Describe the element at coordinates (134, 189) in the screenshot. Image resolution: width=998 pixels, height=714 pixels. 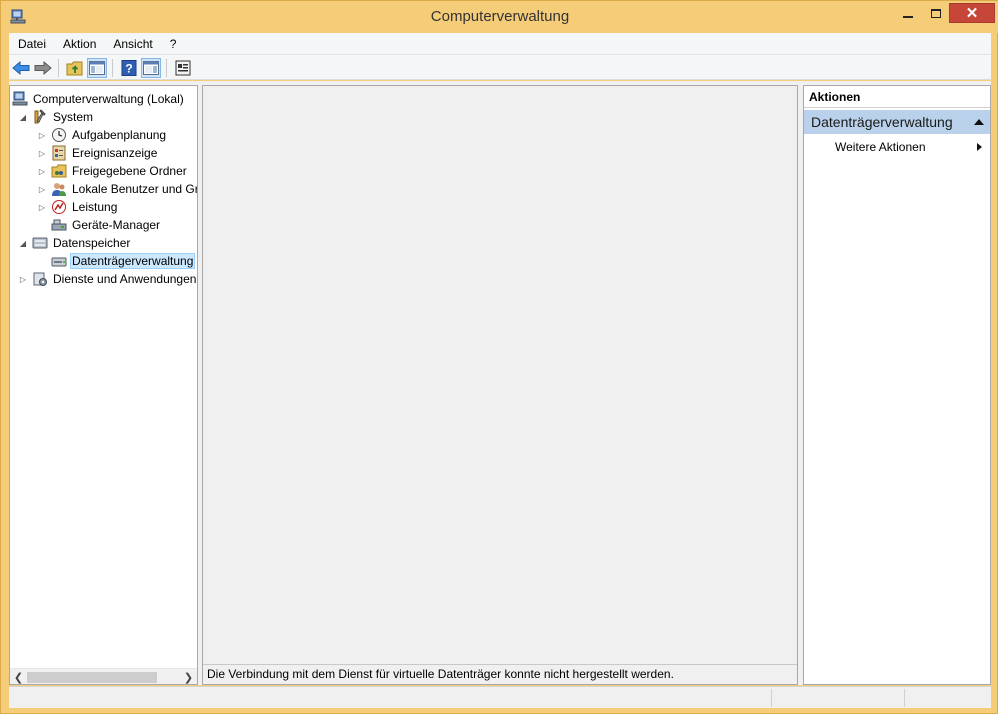
I see `tree-item-label: Lokale Benutzer und Gruppen` at that location.